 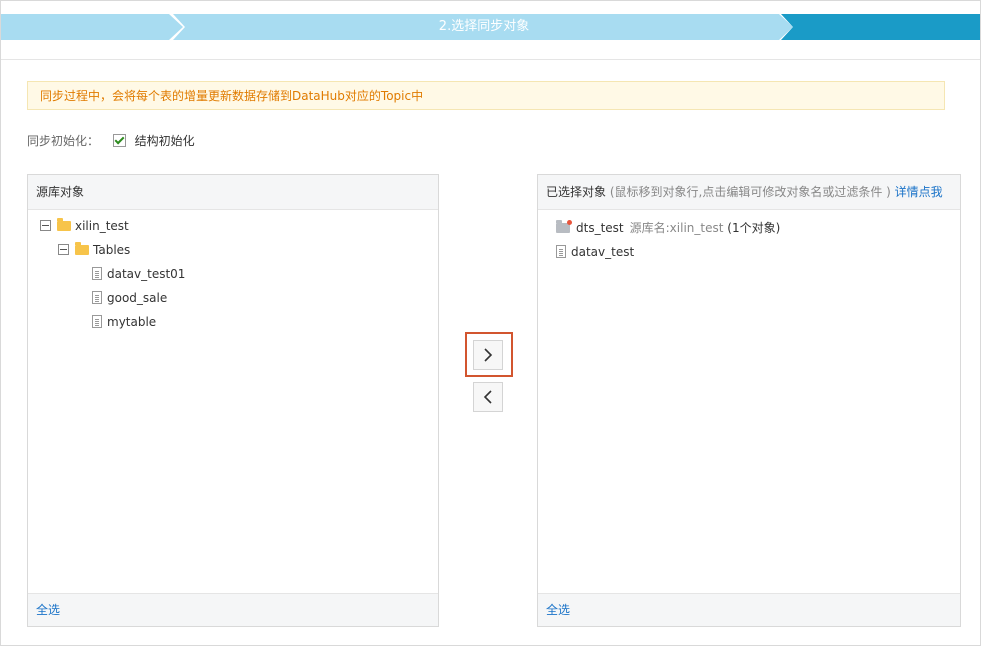 What do you see at coordinates (111, 250) in the screenshot?
I see `tables-group-name: Tables` at bounding box center [111, 250].